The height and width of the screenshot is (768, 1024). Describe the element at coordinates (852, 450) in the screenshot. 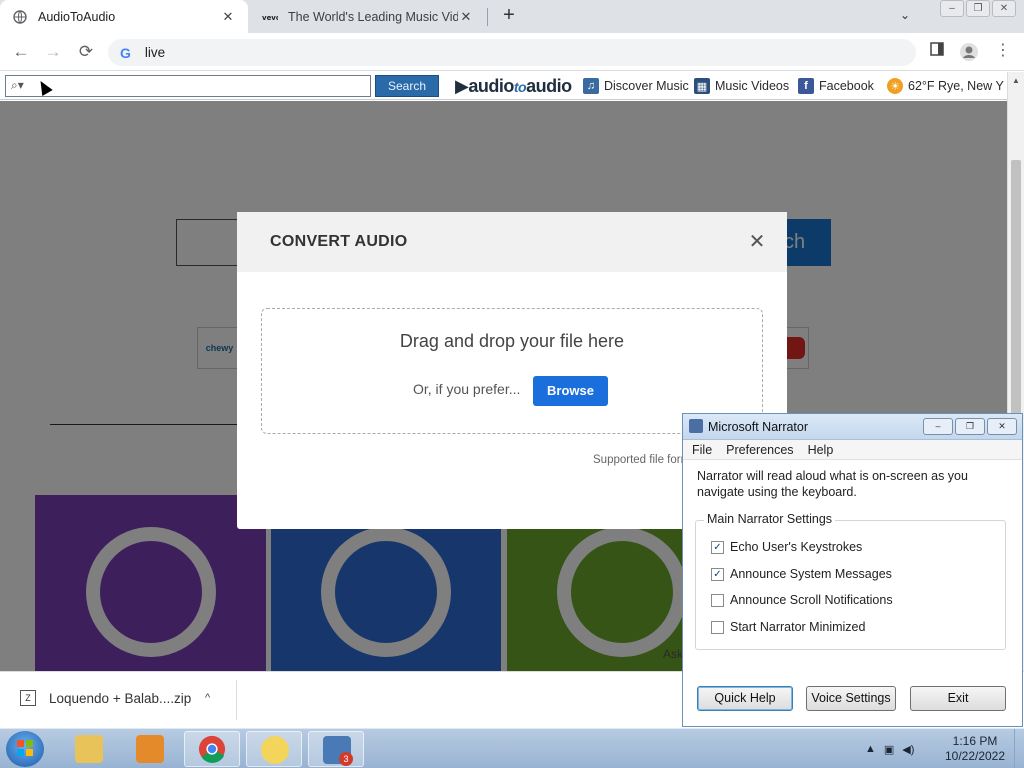

I see `narrator-menubar: File Preferences Help` at that location.